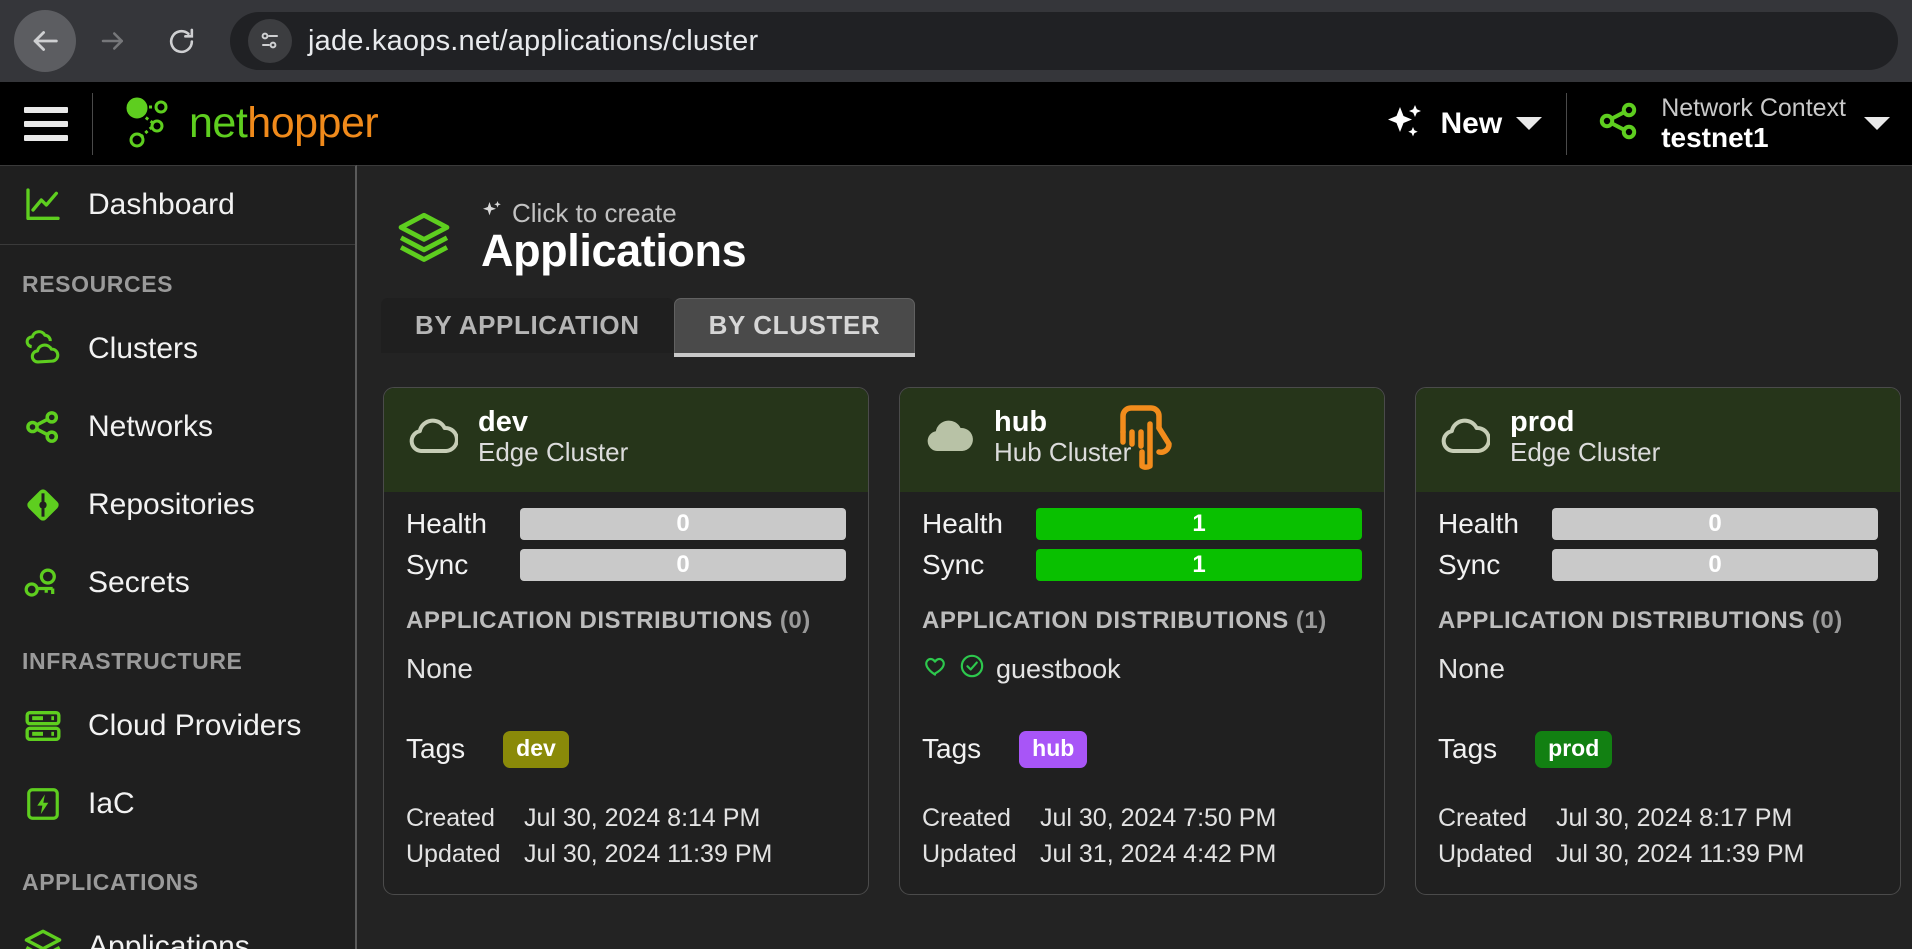 This screenshot has width=1912, height=949. I want to click on created-row: Created Jul 30, 2024 8:17 PM, so click(1658, 818).